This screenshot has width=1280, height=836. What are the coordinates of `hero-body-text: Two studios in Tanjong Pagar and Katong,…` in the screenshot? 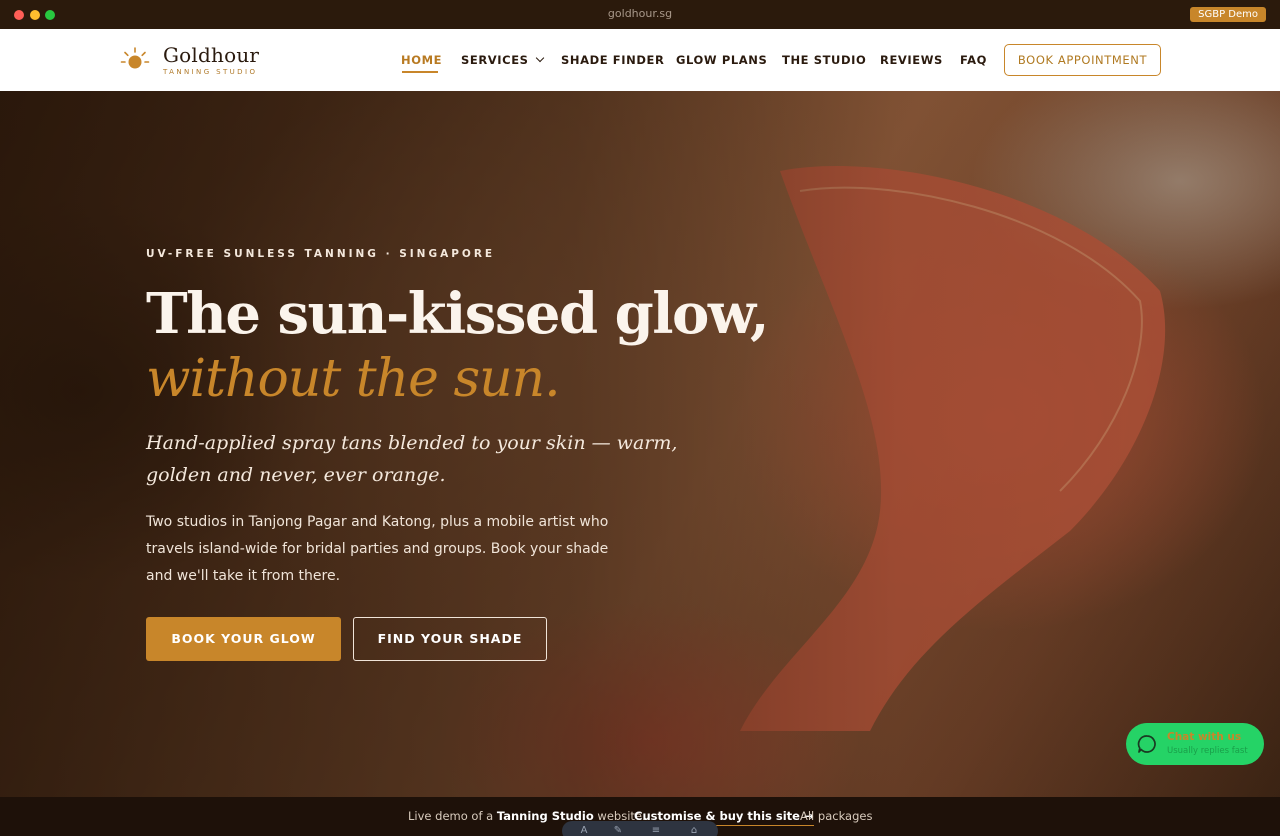 It's located at (377, 549).